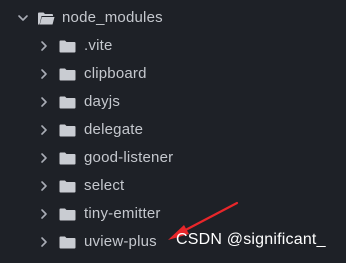  Describe the element at coordinates (102, 101) in the screenshot. I see `tree-item-label: dayjs` at that location.